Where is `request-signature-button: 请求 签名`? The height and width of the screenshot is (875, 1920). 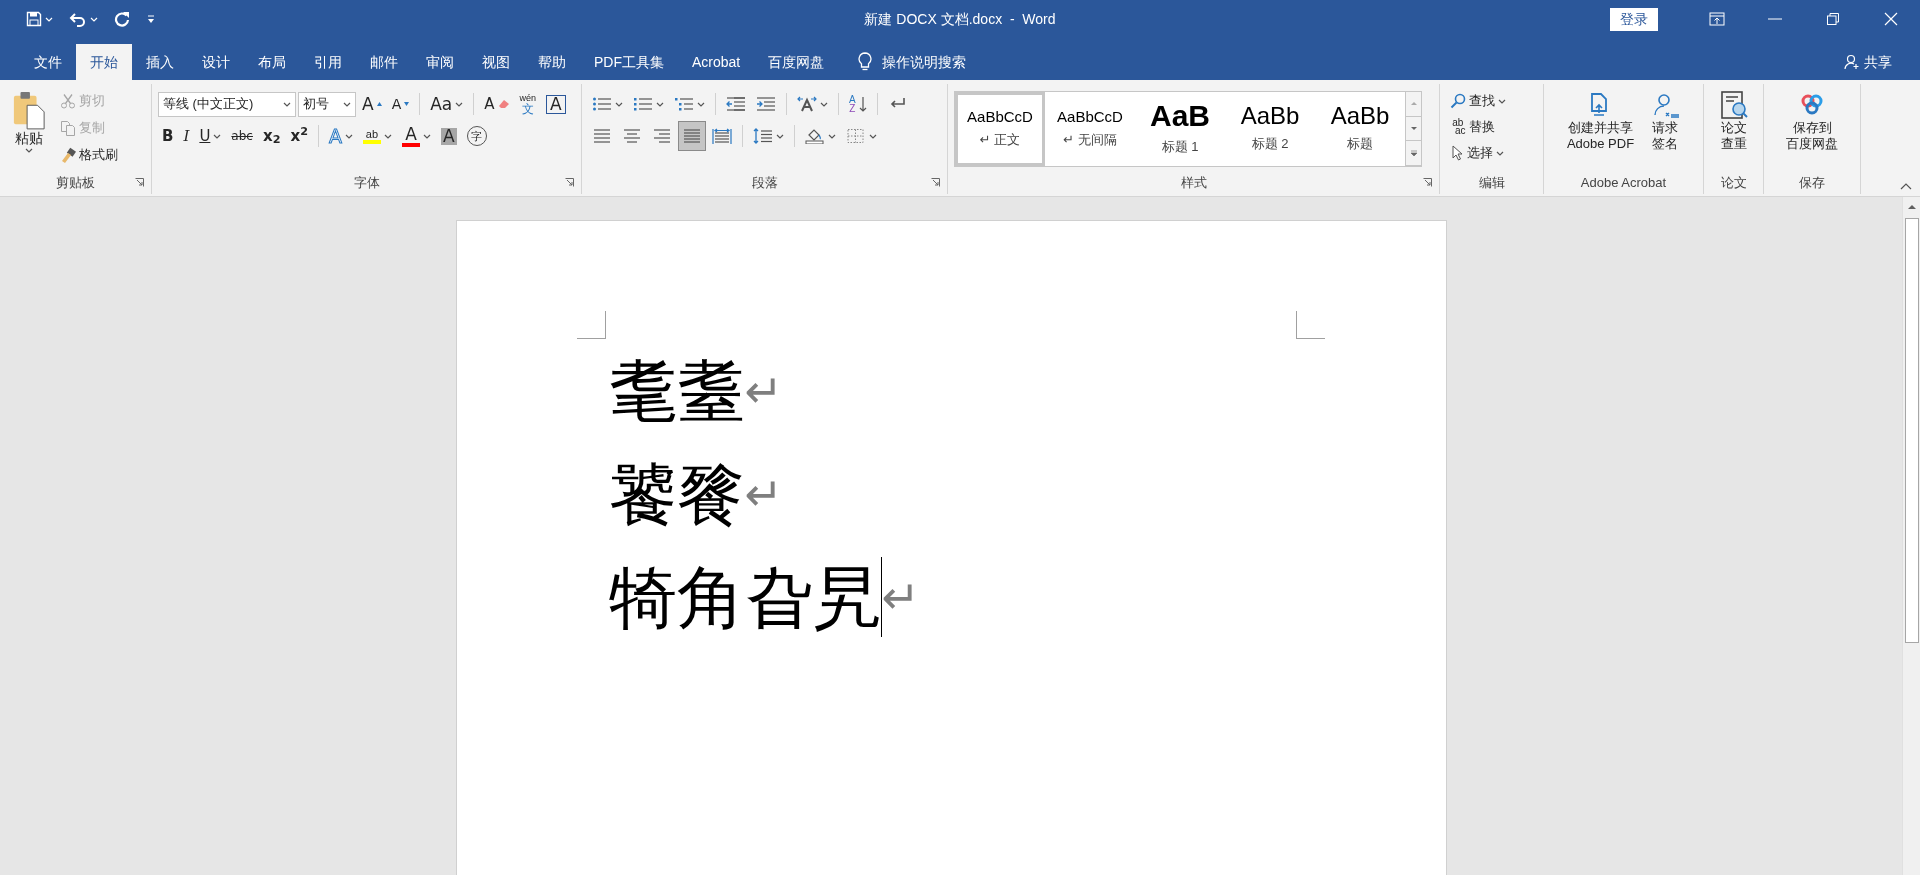
request-signature-button: 请求 签名 is located at coordinates (1665, 130).